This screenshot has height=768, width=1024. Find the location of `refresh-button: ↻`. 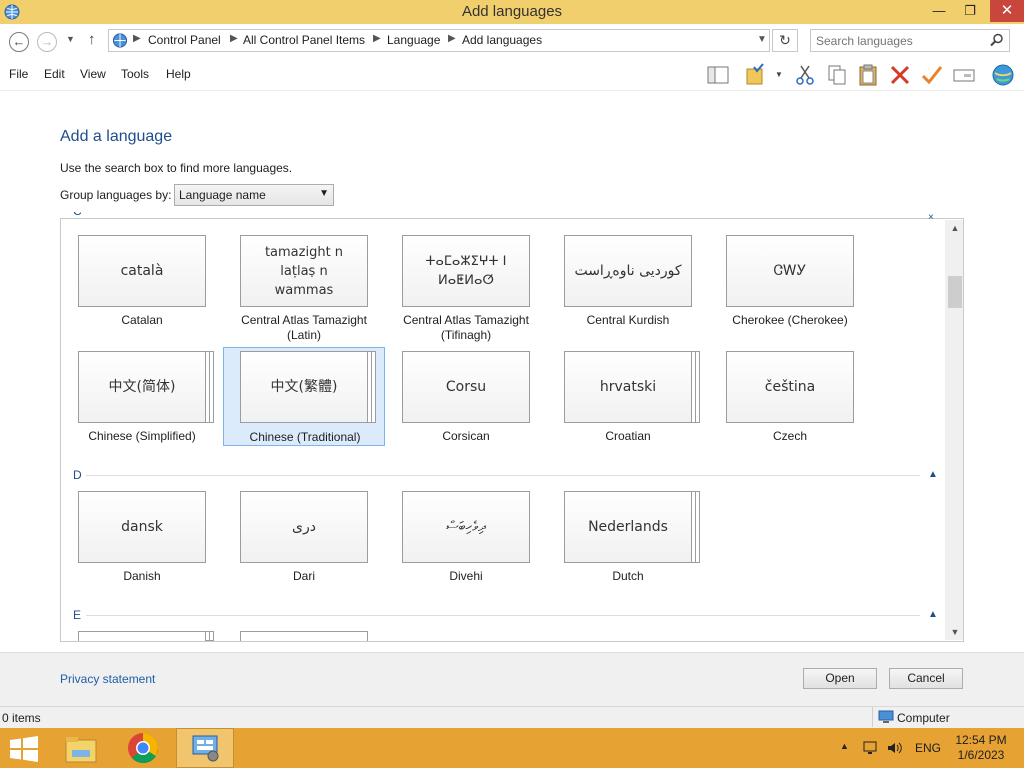

refresh-button: ↻ is located at coordinates (785, 40).